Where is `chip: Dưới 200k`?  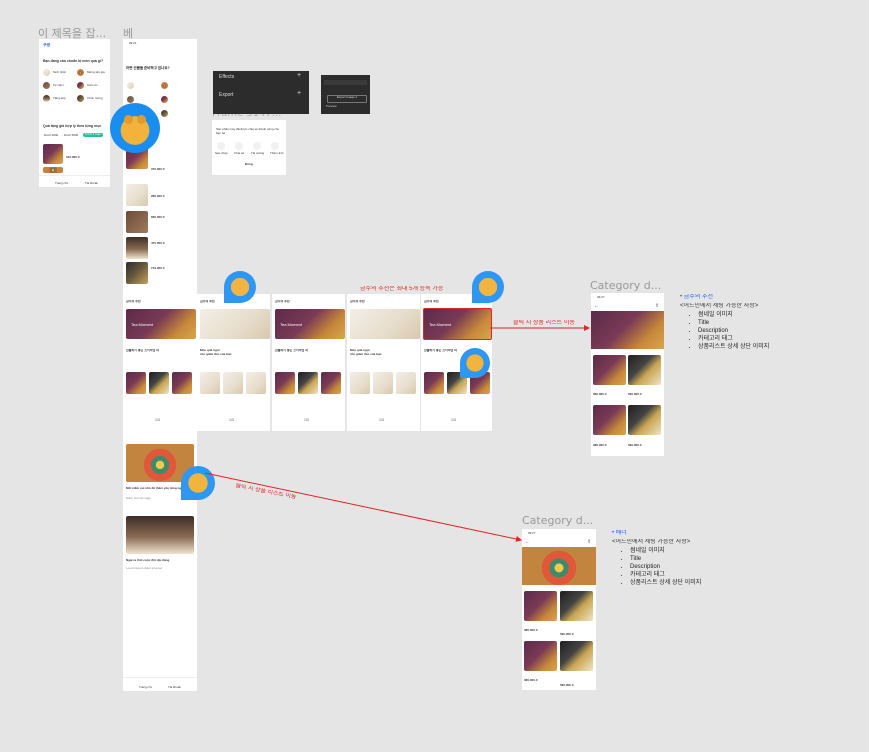 chip: Dưới 200k is located at coordinates (51, 136).